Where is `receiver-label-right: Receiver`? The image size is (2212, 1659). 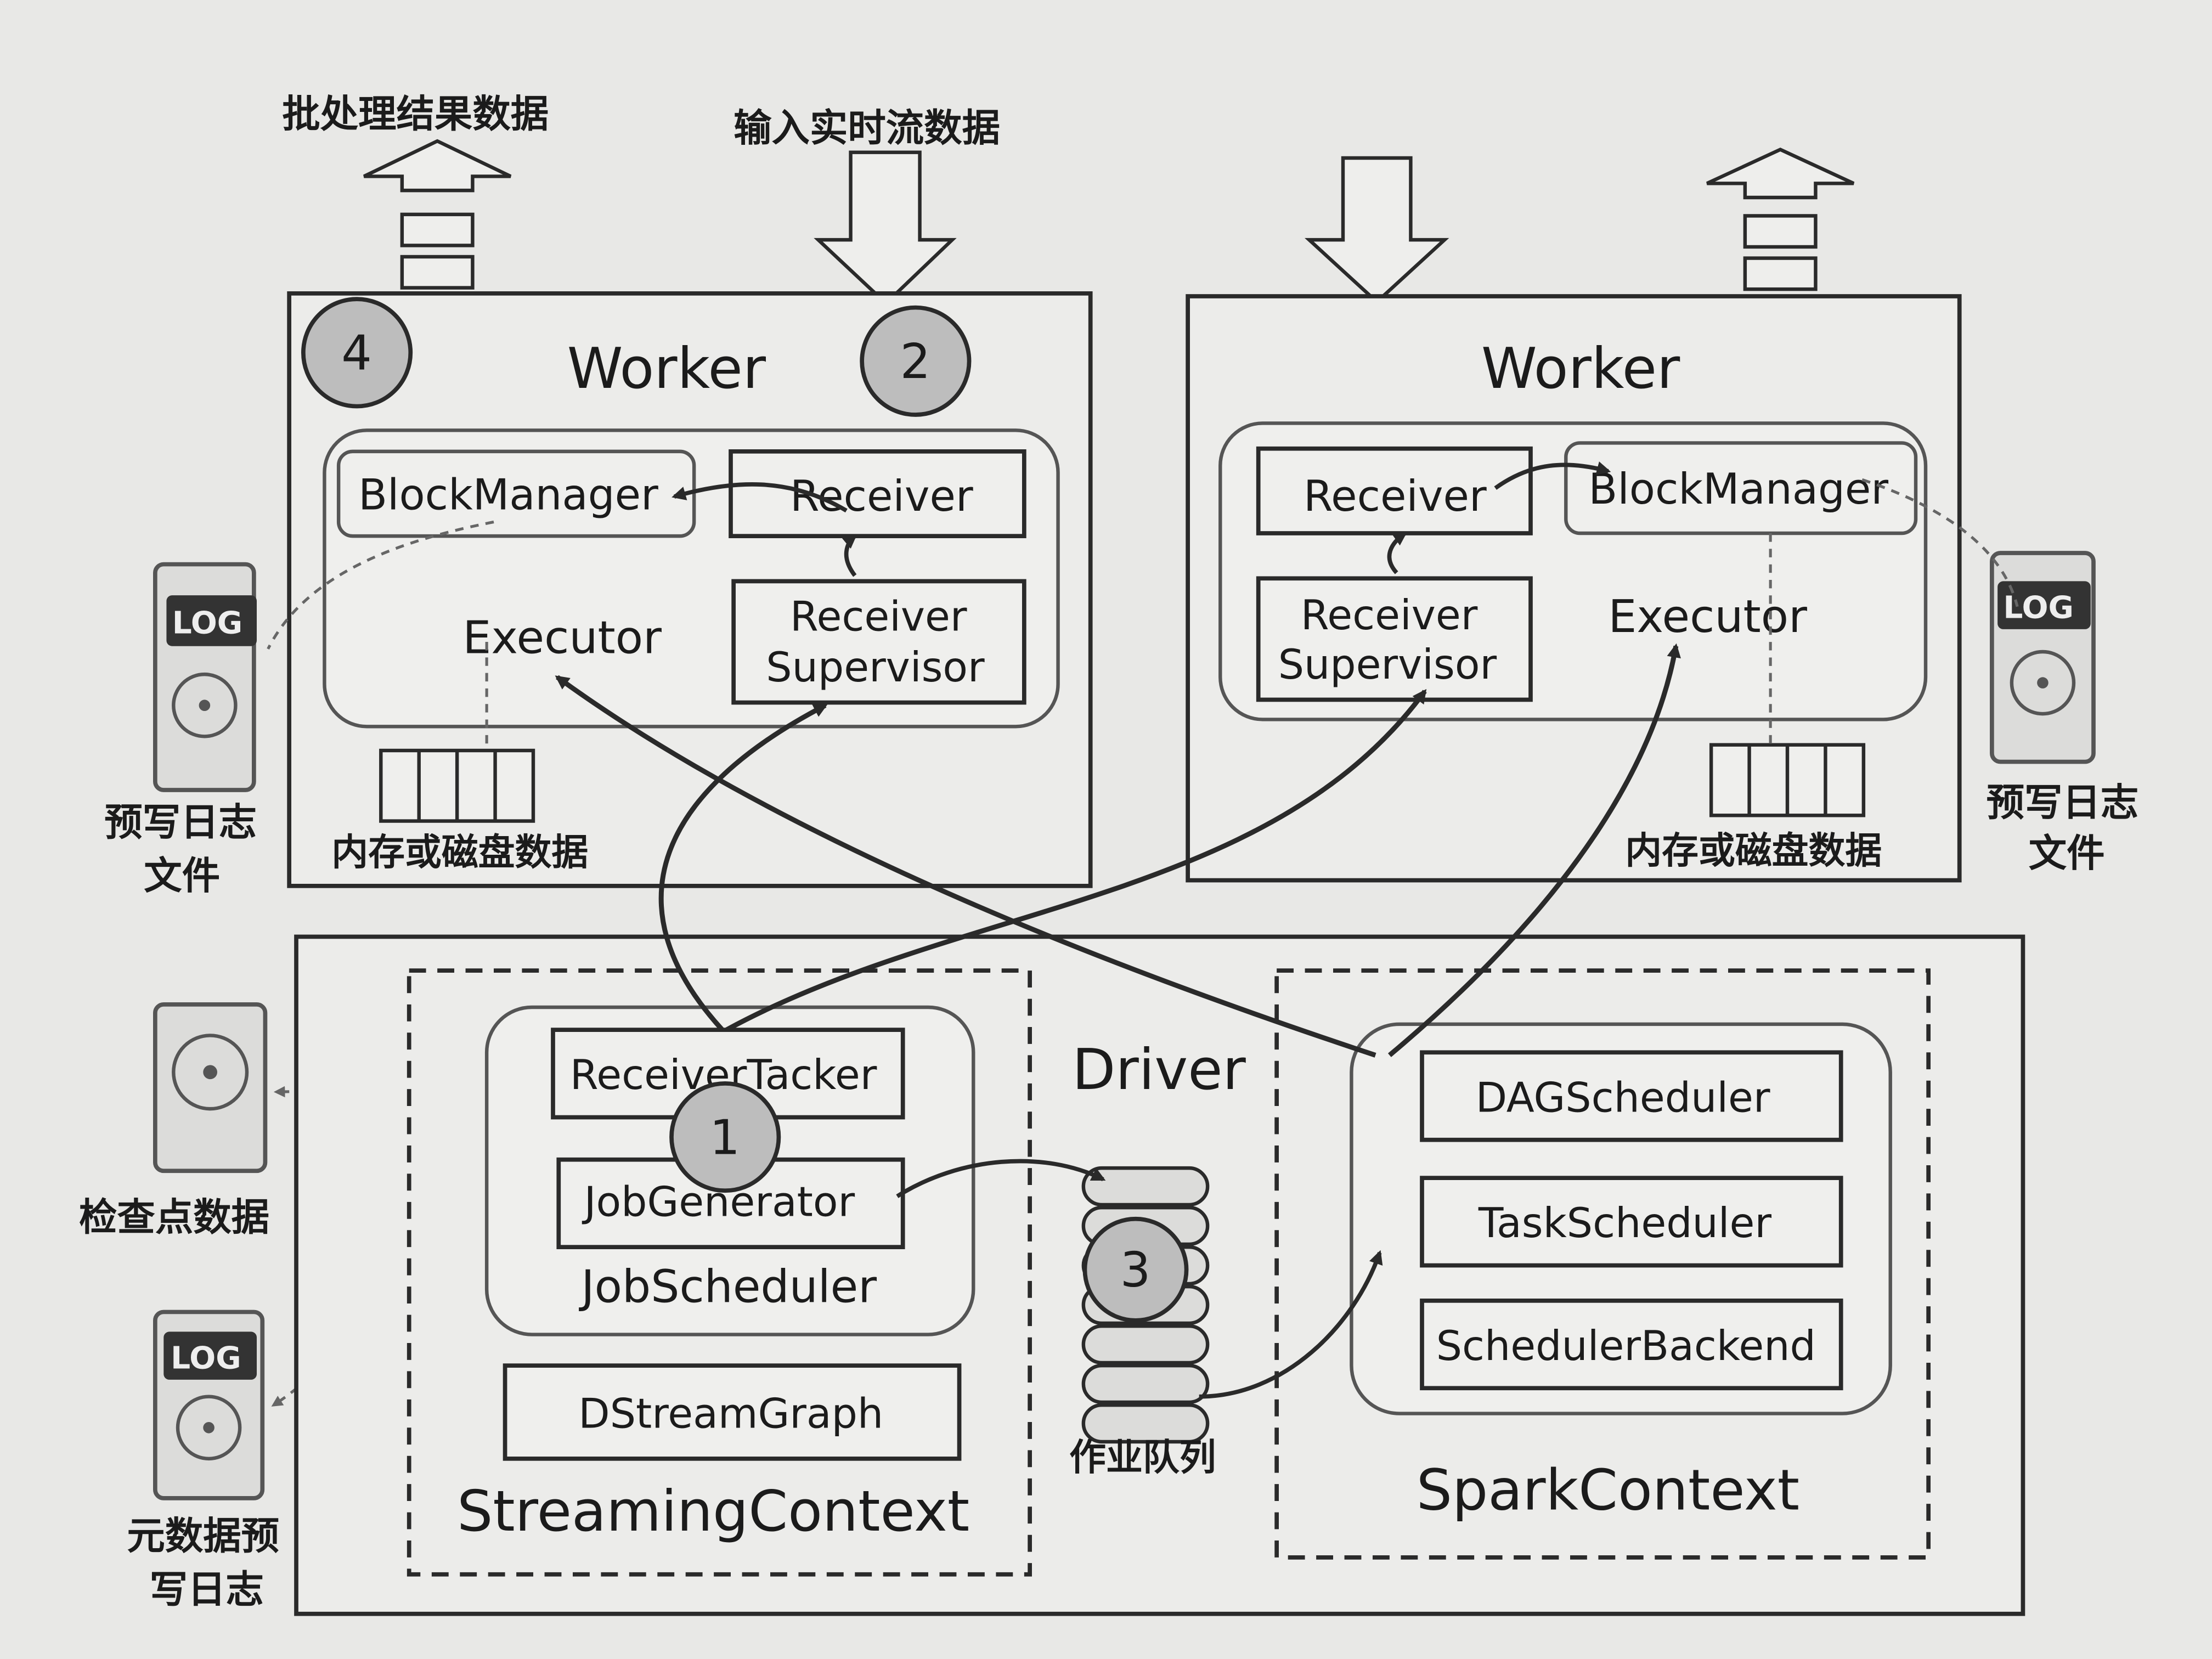 receiver-label-right: Receiver is located at coordinates (1396, 497).